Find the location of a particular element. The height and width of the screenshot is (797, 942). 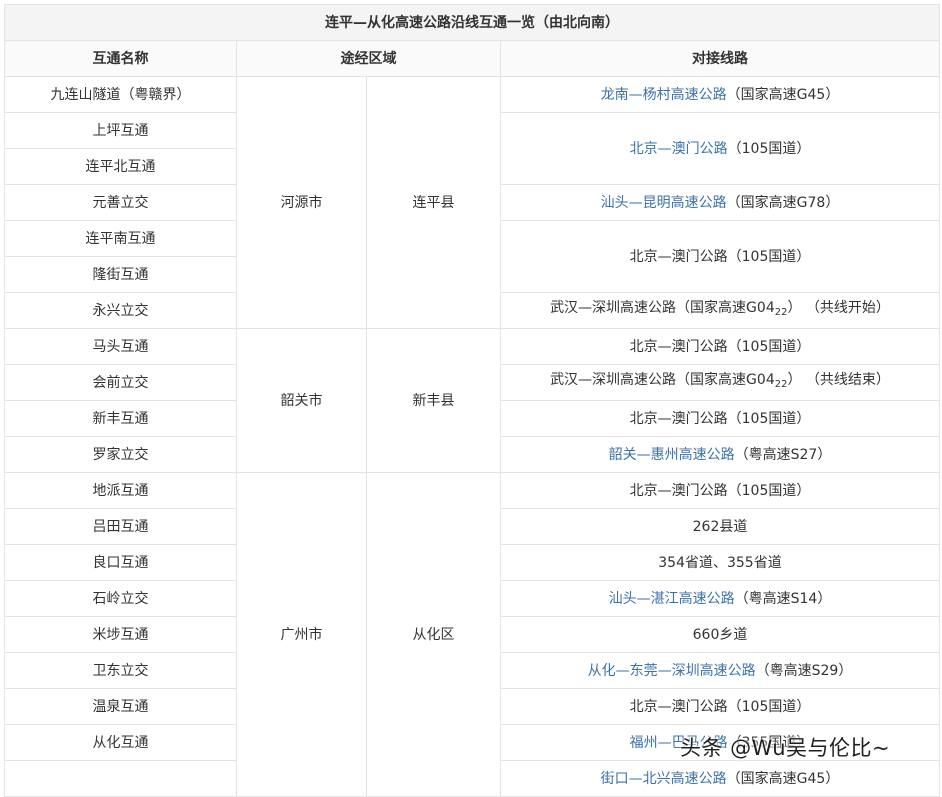

district-cell: 连平县 is located at coordinates (433, 202).